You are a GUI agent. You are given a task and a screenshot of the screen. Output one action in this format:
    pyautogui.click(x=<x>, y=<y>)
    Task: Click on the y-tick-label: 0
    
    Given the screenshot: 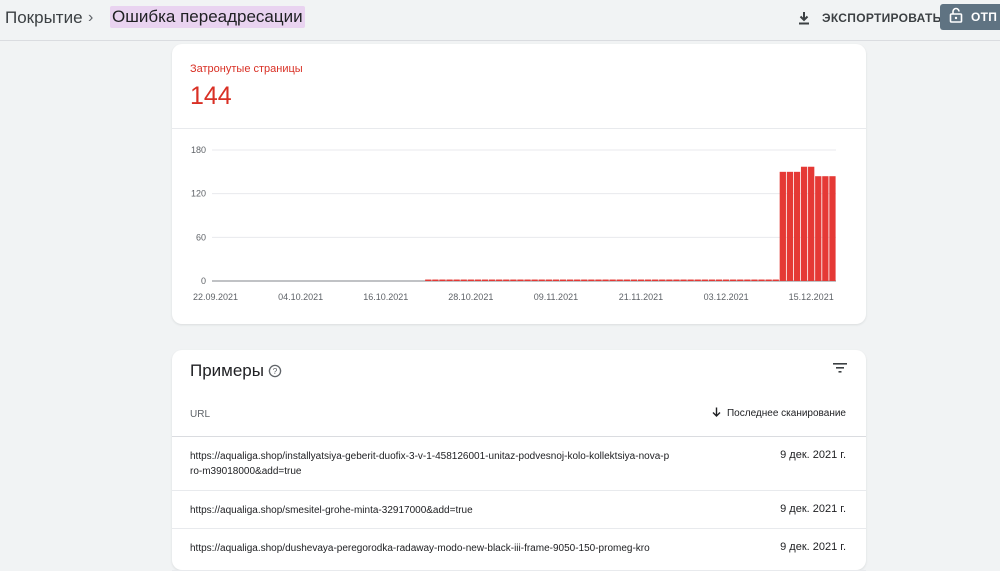 What is the action you would take?
    pyautogui.click(x=203, y=281)
    